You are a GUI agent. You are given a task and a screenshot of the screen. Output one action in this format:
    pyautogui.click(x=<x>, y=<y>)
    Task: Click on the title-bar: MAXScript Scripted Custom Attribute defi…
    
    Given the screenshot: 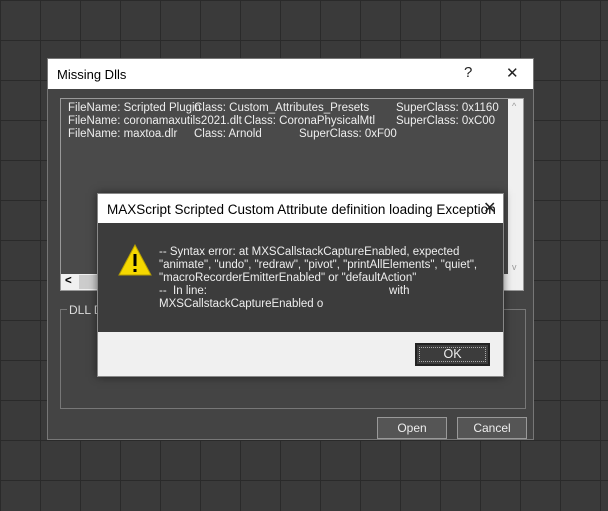 What is the action you would take?
    pyautogui.click(x=300, y=208)
    